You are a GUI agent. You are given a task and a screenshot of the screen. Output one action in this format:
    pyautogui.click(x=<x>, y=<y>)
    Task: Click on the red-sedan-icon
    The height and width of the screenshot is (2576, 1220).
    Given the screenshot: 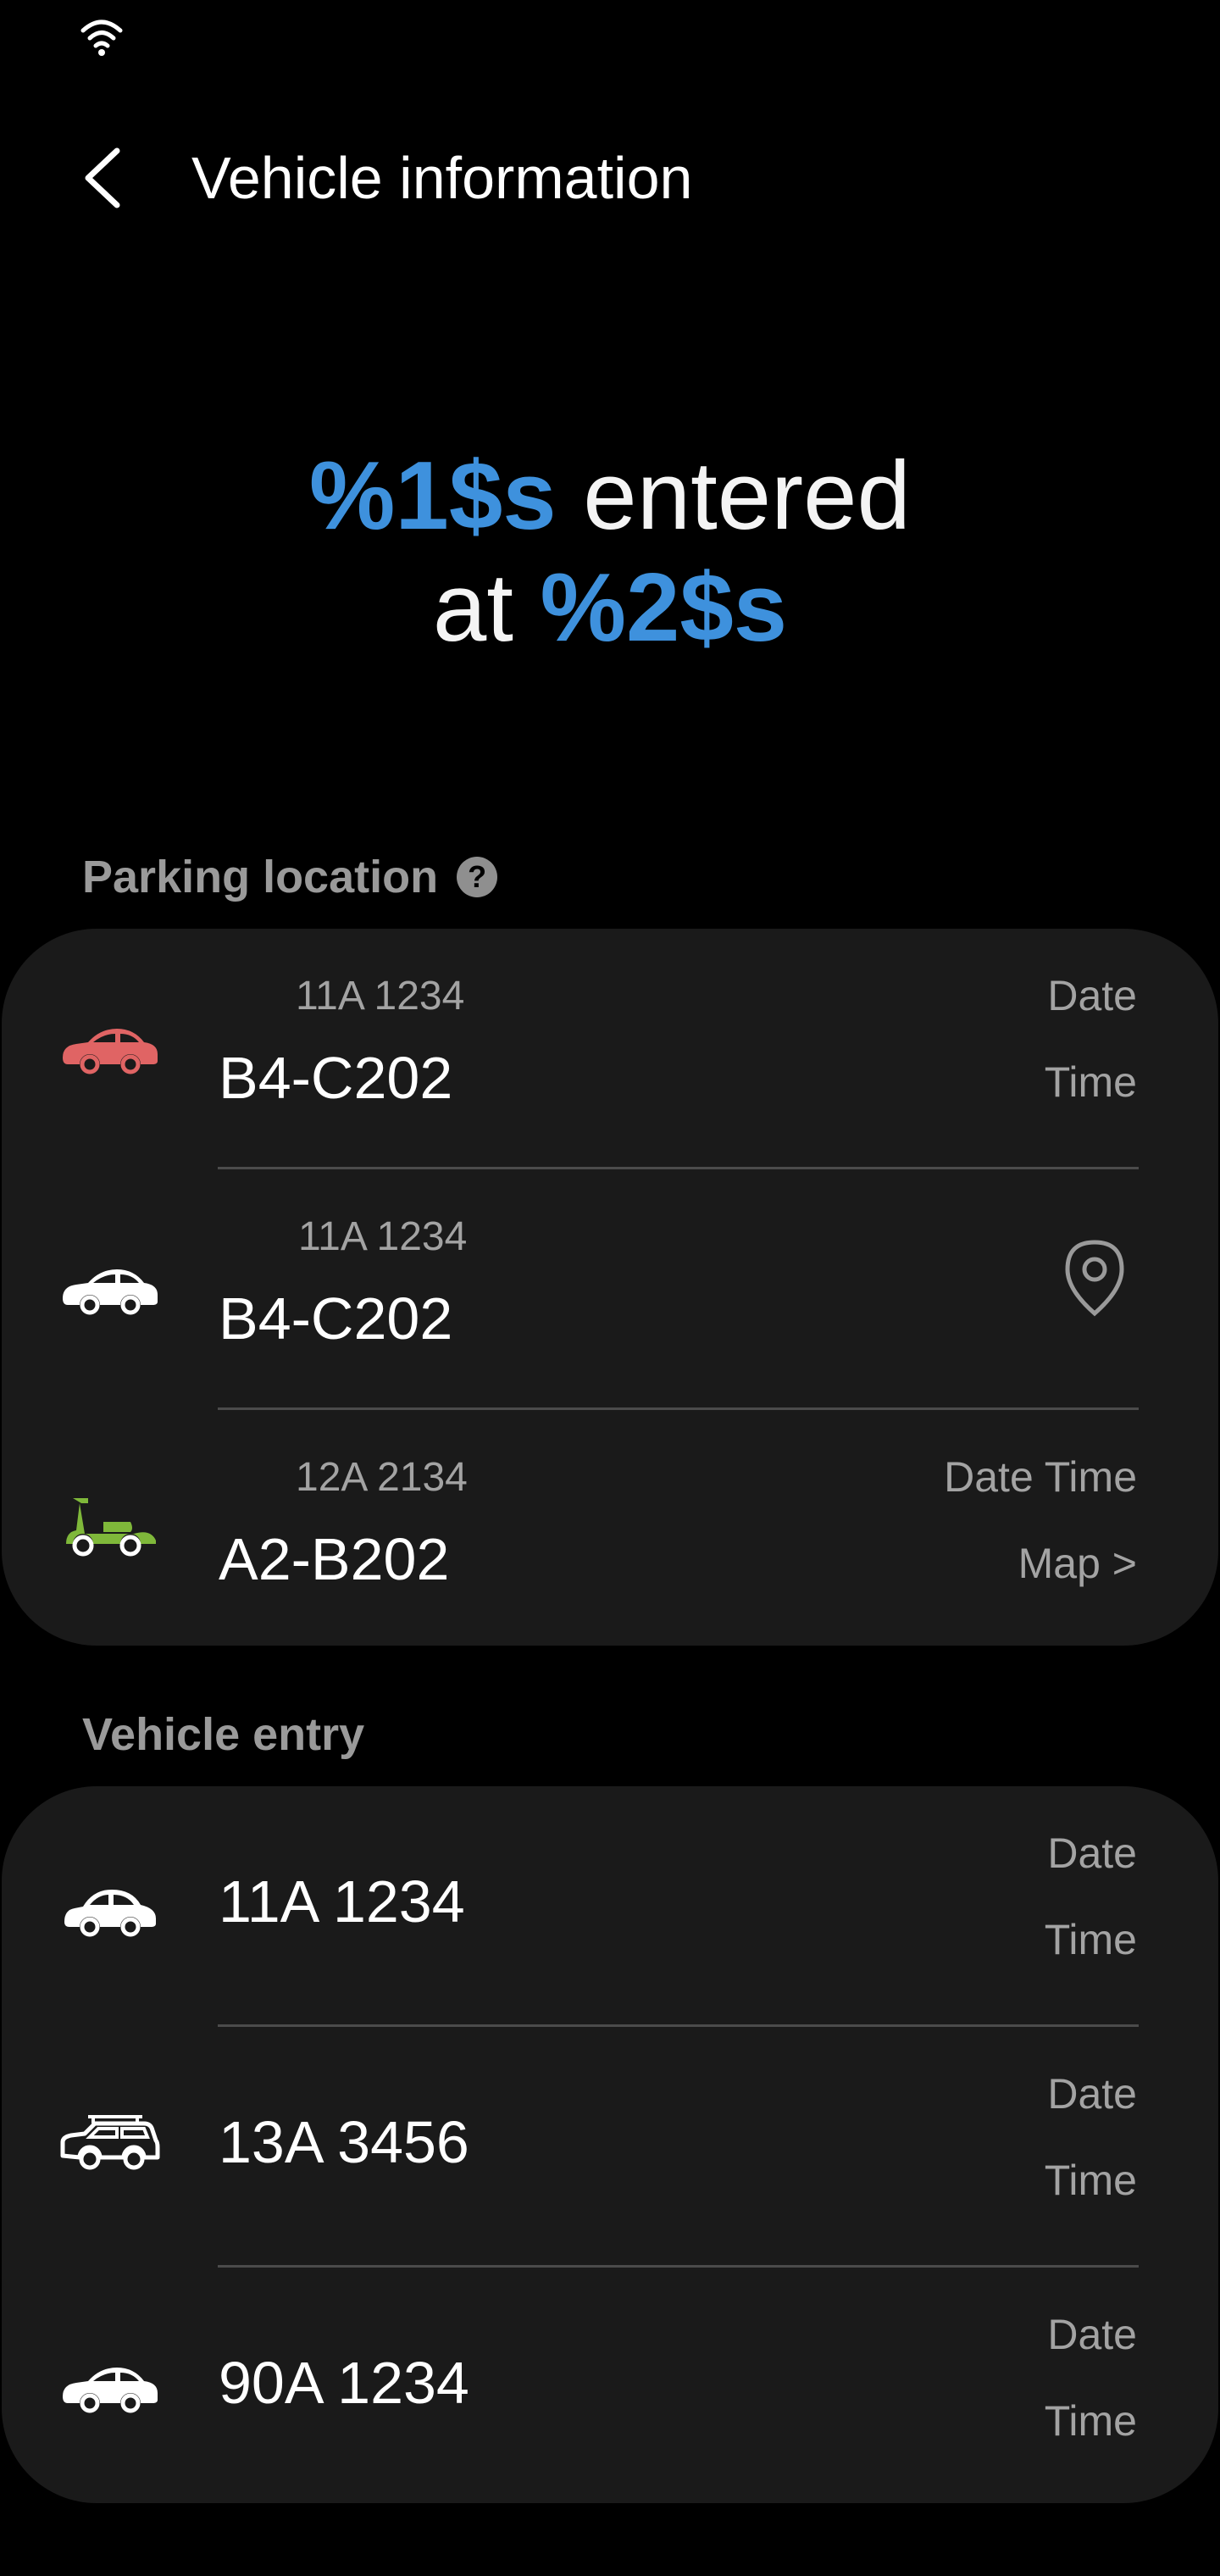 What is the action you would take?
    pyautogui.click(x=110, y=1051)
    